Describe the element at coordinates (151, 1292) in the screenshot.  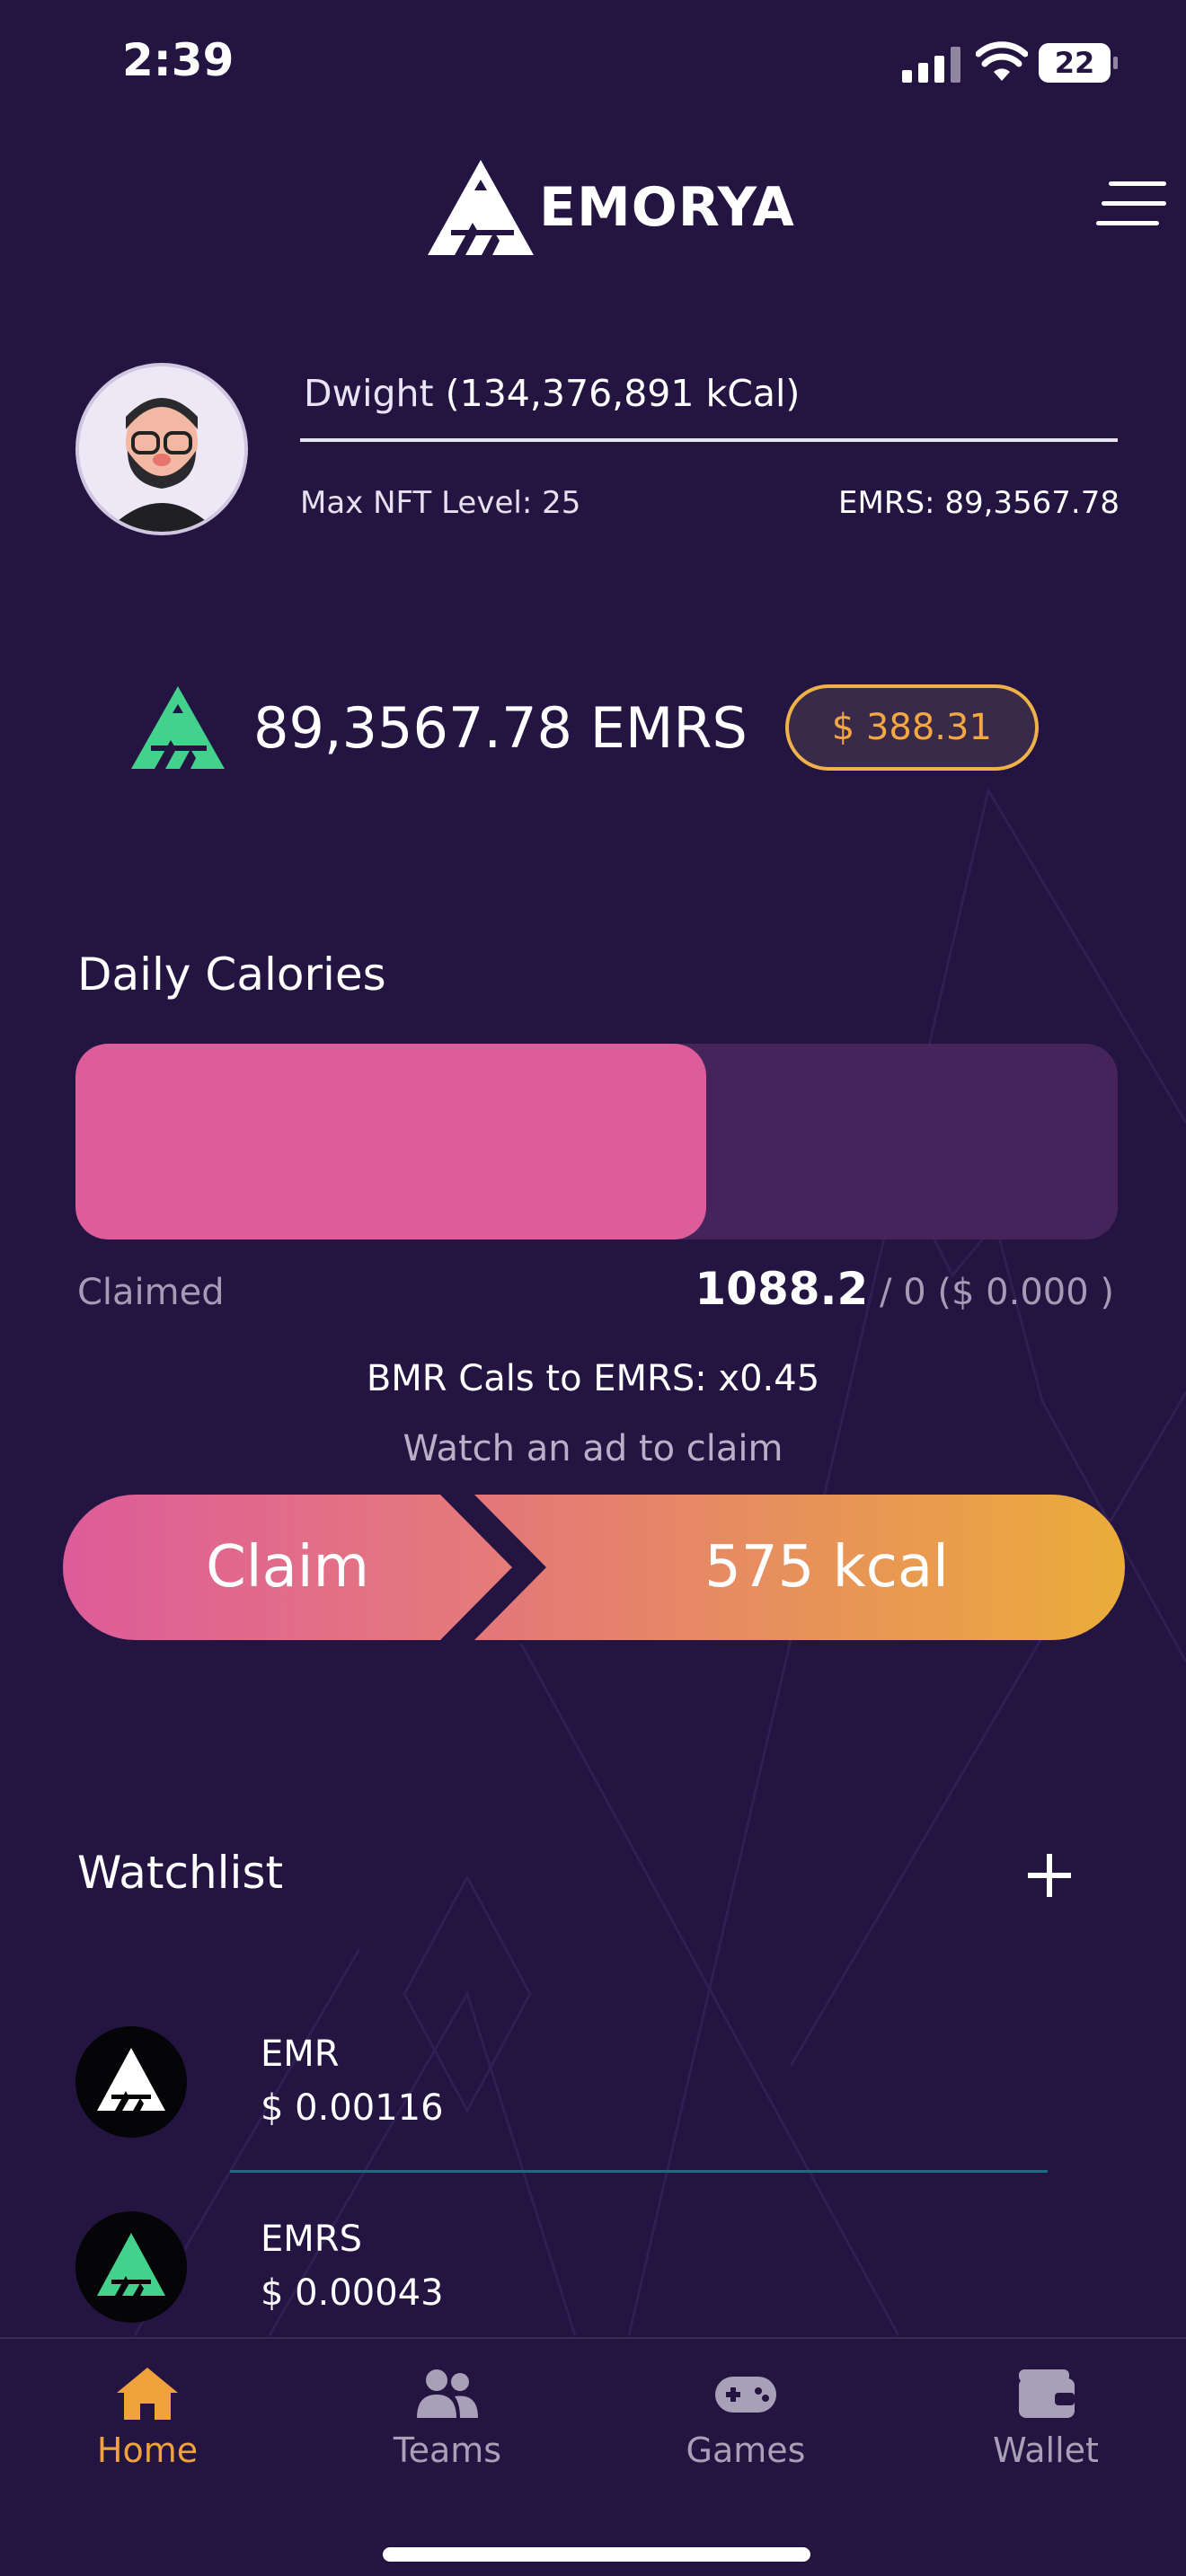
I see `claimed-label: Claimed` at that location.